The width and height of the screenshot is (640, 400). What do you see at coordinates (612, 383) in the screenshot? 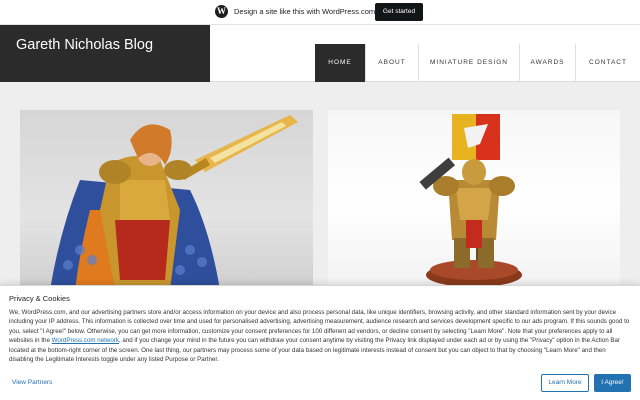
I see `i-agree-button: I Agree!` at bounding box center [612, 383].